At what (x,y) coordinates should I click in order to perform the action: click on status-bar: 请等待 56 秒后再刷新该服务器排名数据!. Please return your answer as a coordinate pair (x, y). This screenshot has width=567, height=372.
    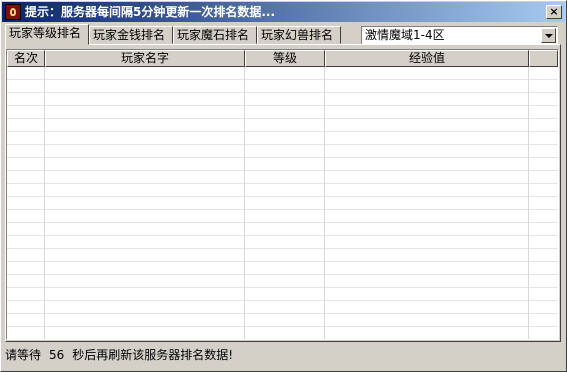
    Looking at the image, I should click on (123, 355).